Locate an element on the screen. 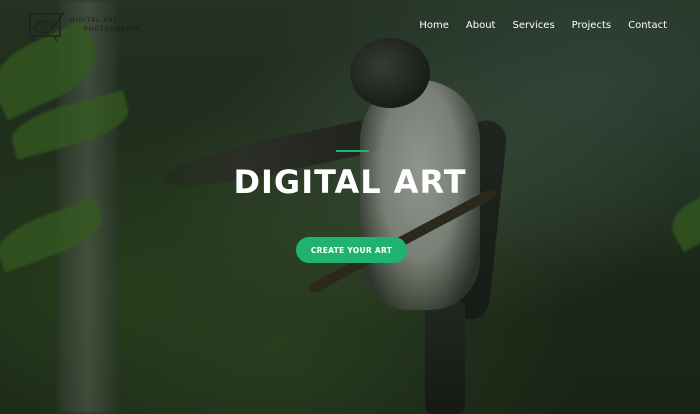 The image size is (700, 414). nav-link-services: Services is located at coordinates (533, 25).